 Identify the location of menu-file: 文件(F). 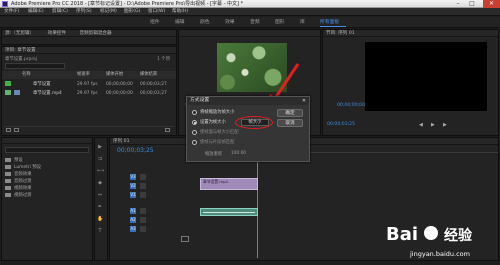
(11, 12).